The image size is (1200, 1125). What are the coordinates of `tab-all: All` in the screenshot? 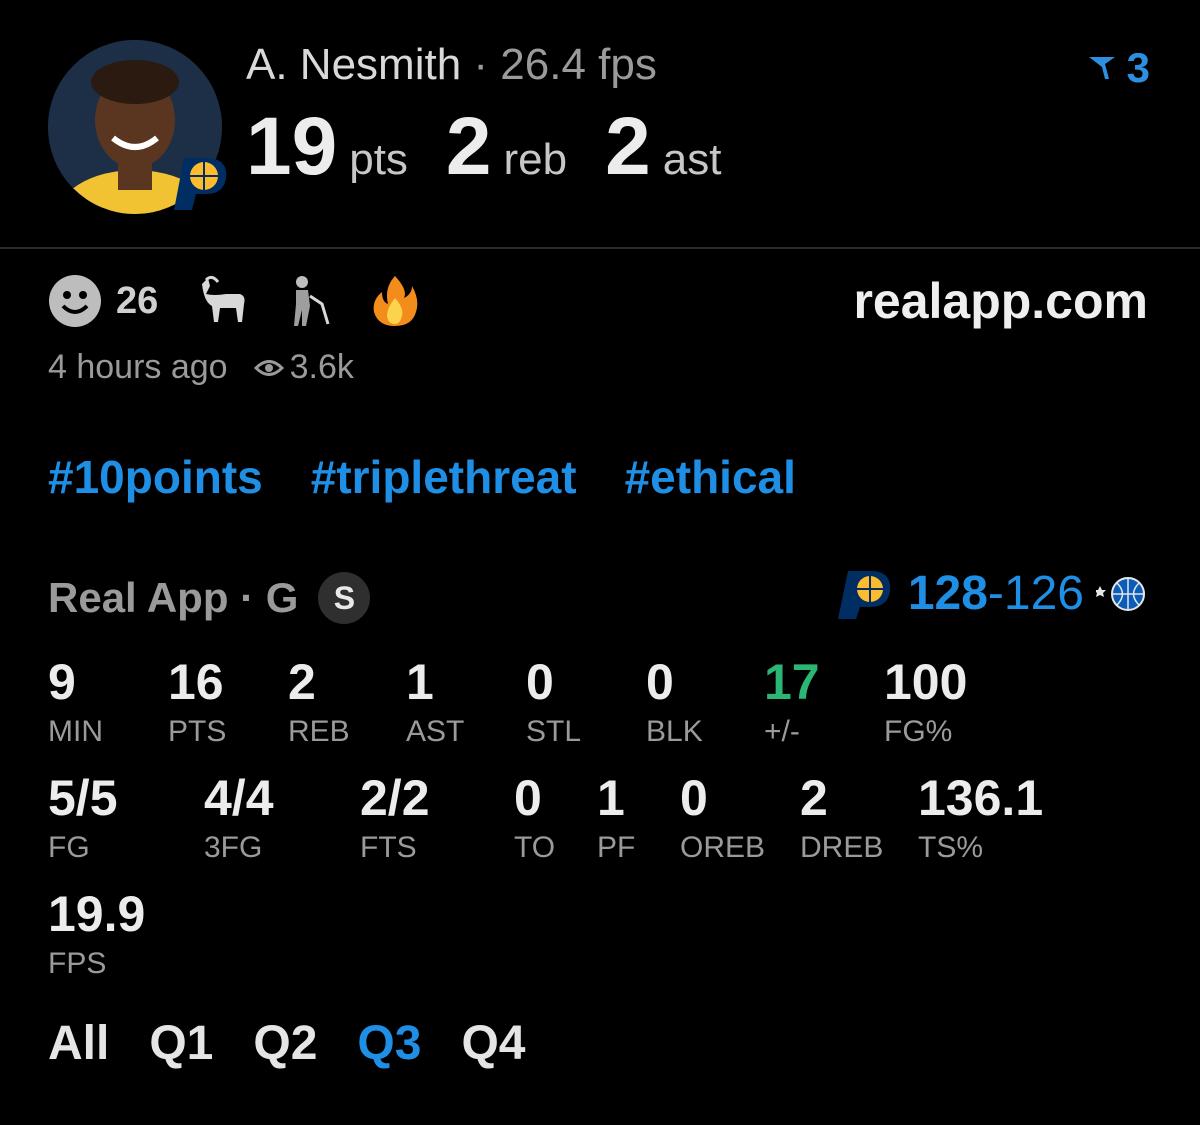 It's located at (78, 1043).